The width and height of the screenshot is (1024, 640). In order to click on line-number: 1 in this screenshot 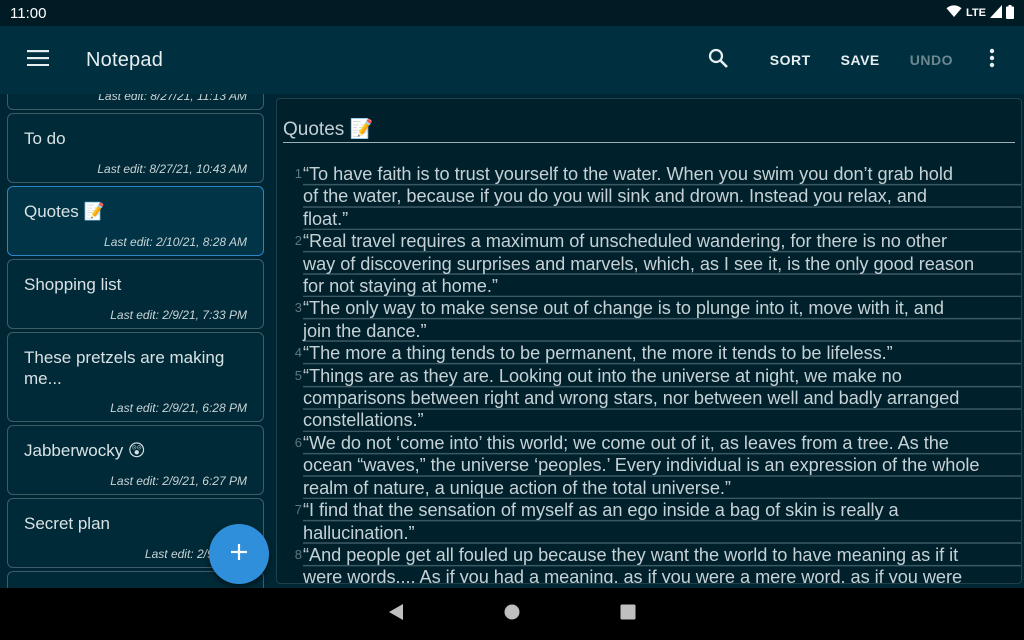, I will do `click(298, 173)`.